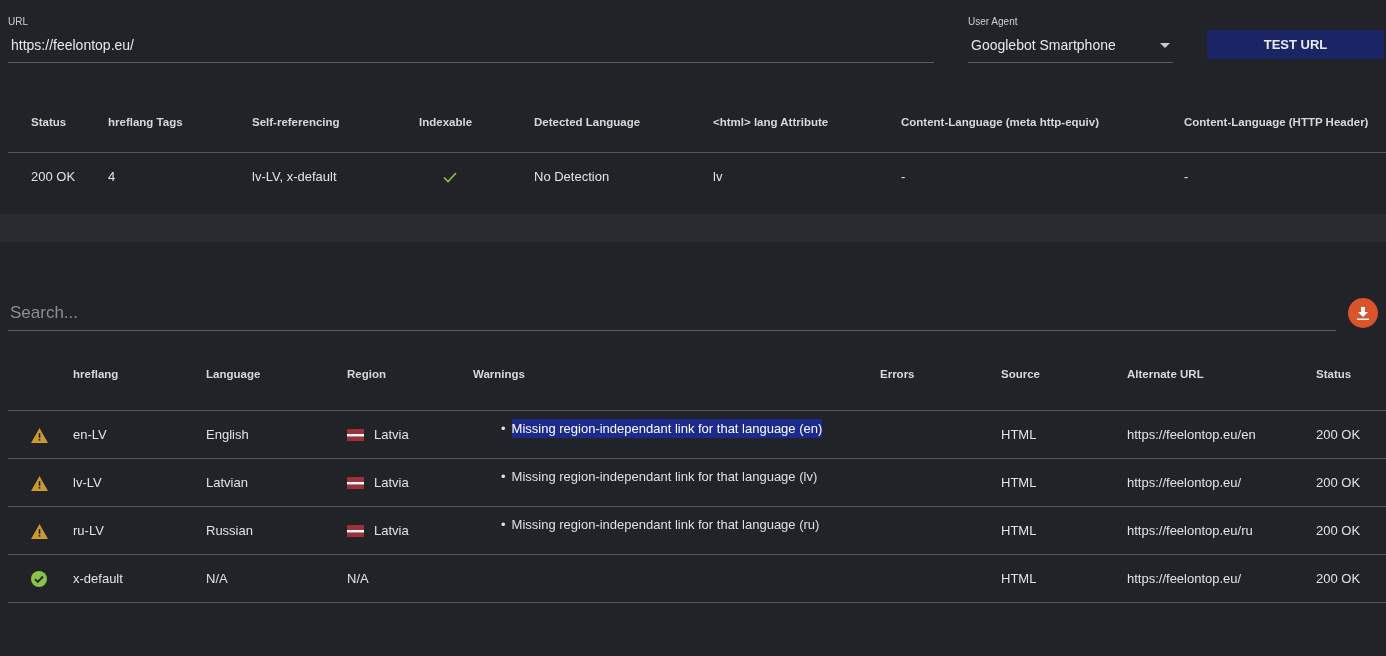  Describe the element at coordinates (18, 22) in the screenshot. I see `url-label: URL` at that location.